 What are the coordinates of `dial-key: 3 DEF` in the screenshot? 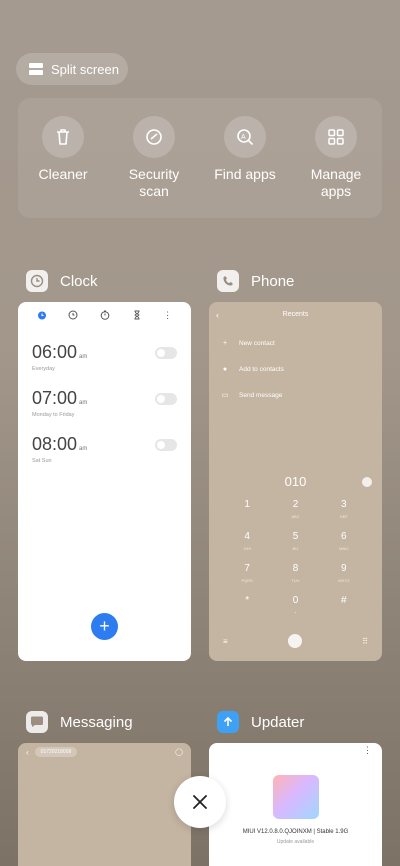 It's located at (344, 512).